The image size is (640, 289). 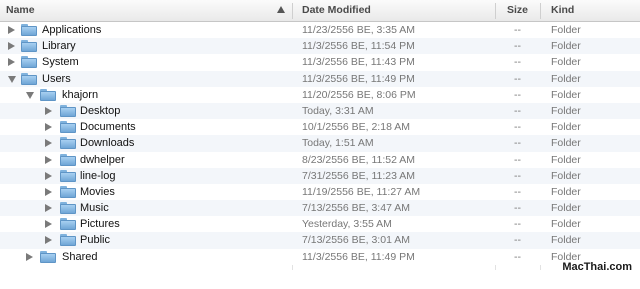 I want to click on row-date-modified: Today, 3:31 AM, so click(x=338, y=110).